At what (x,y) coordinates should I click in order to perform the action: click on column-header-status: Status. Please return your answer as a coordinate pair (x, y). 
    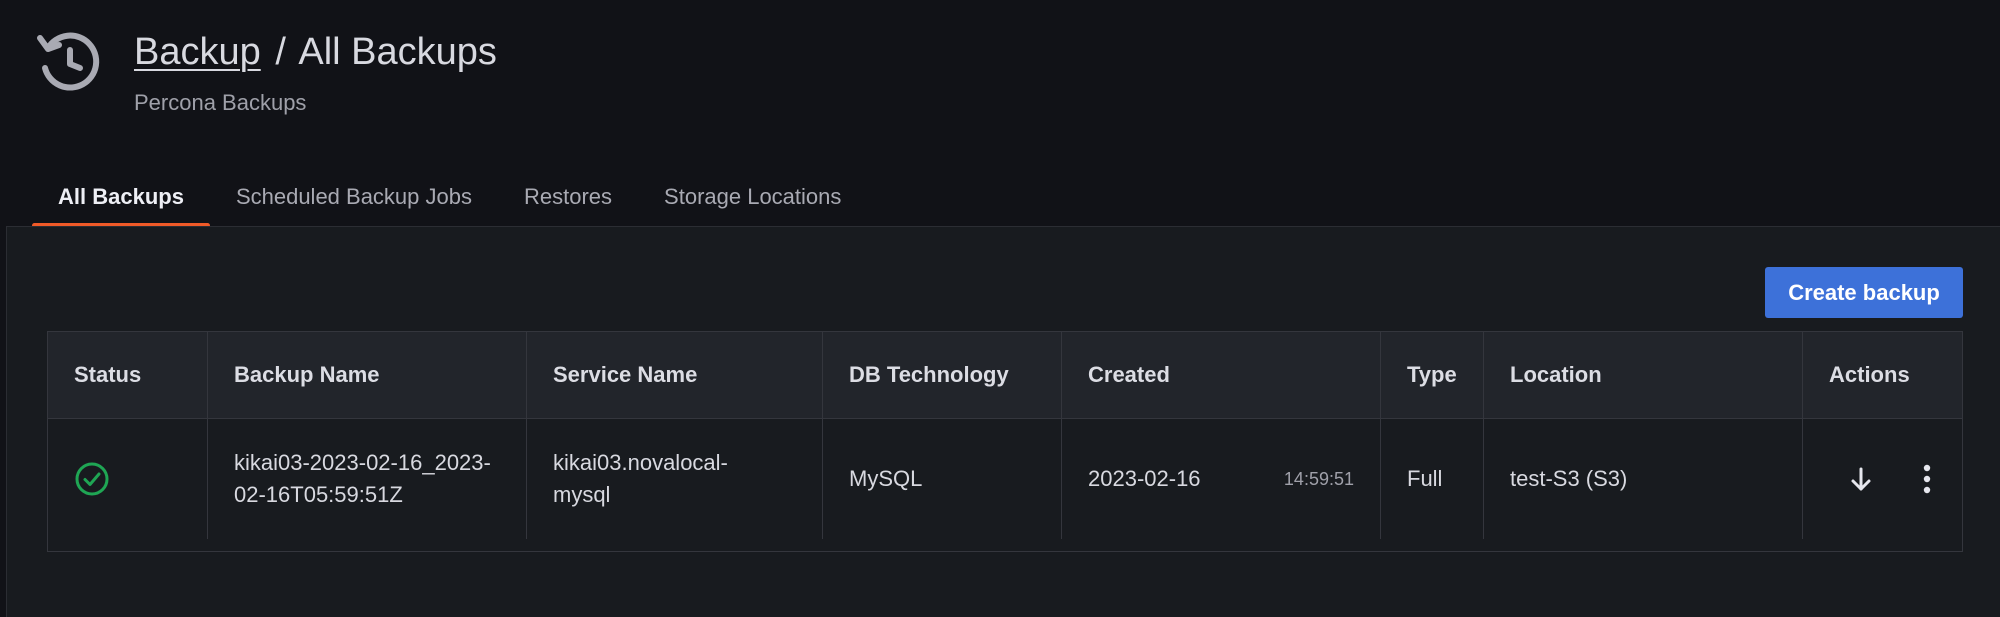
    Looking at the image, I should click on (128, 375).